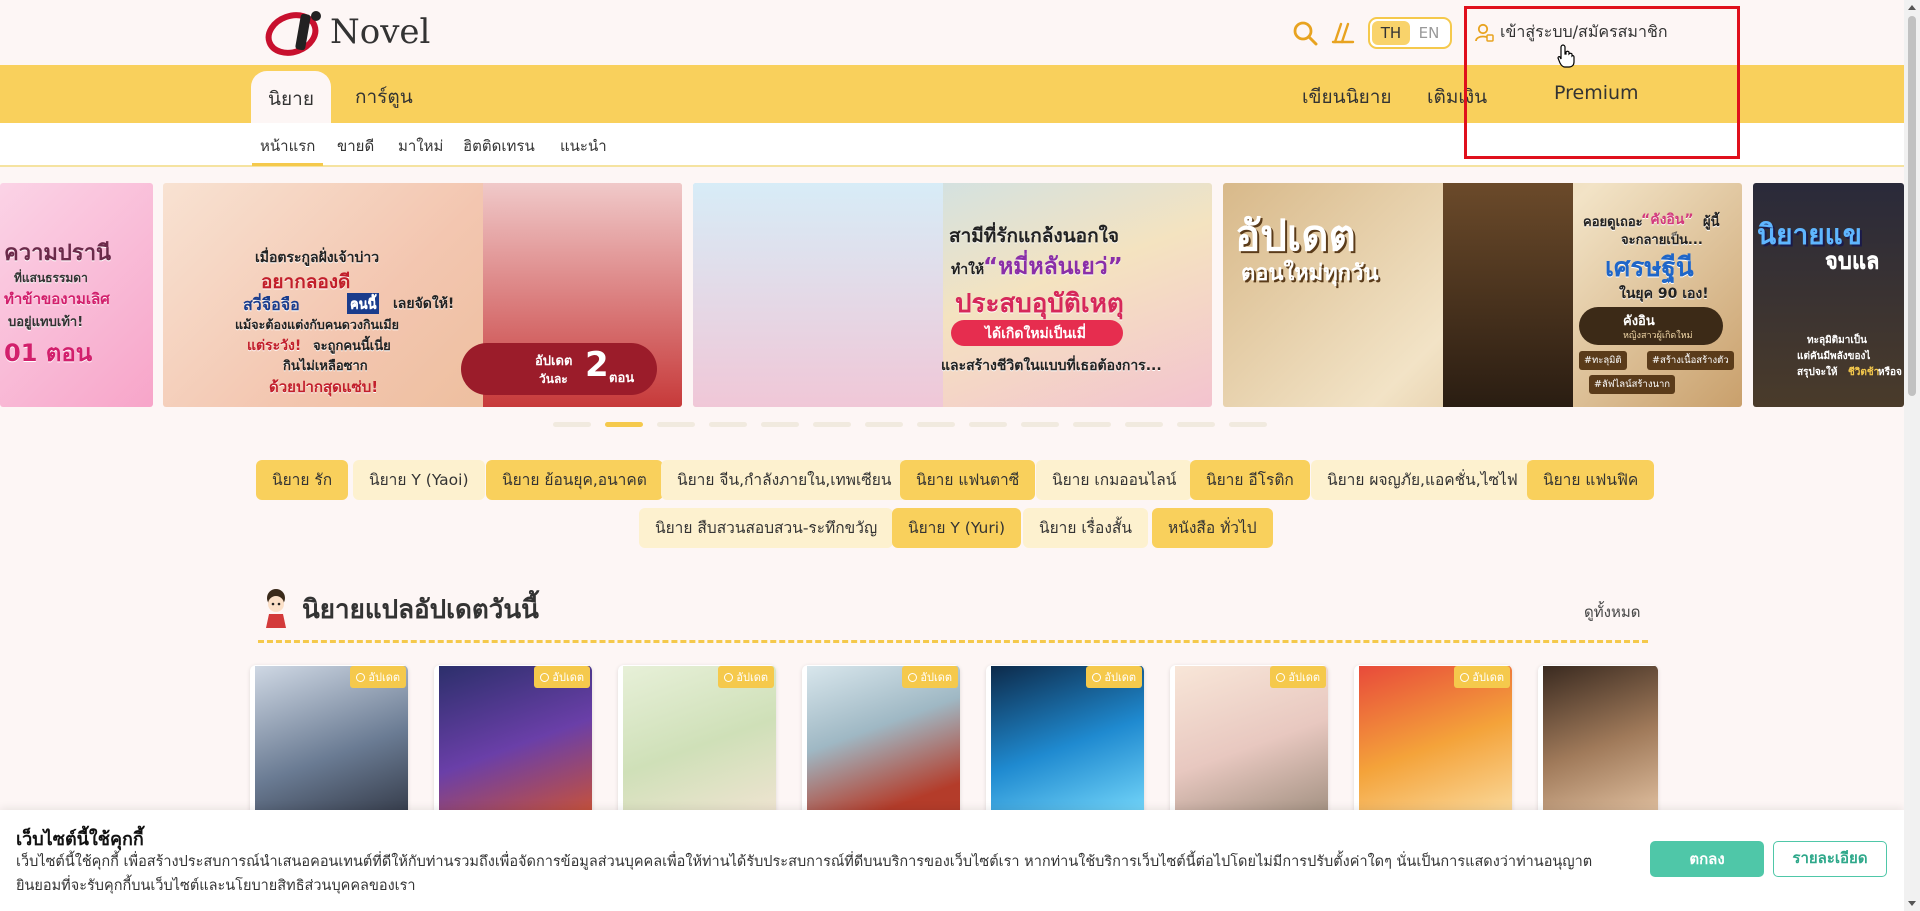 The image size is (1920, 911). Describe the element at coordinates (287, 146) in the screenshot. I see `subnav-home: หน้าแรก` at that location.